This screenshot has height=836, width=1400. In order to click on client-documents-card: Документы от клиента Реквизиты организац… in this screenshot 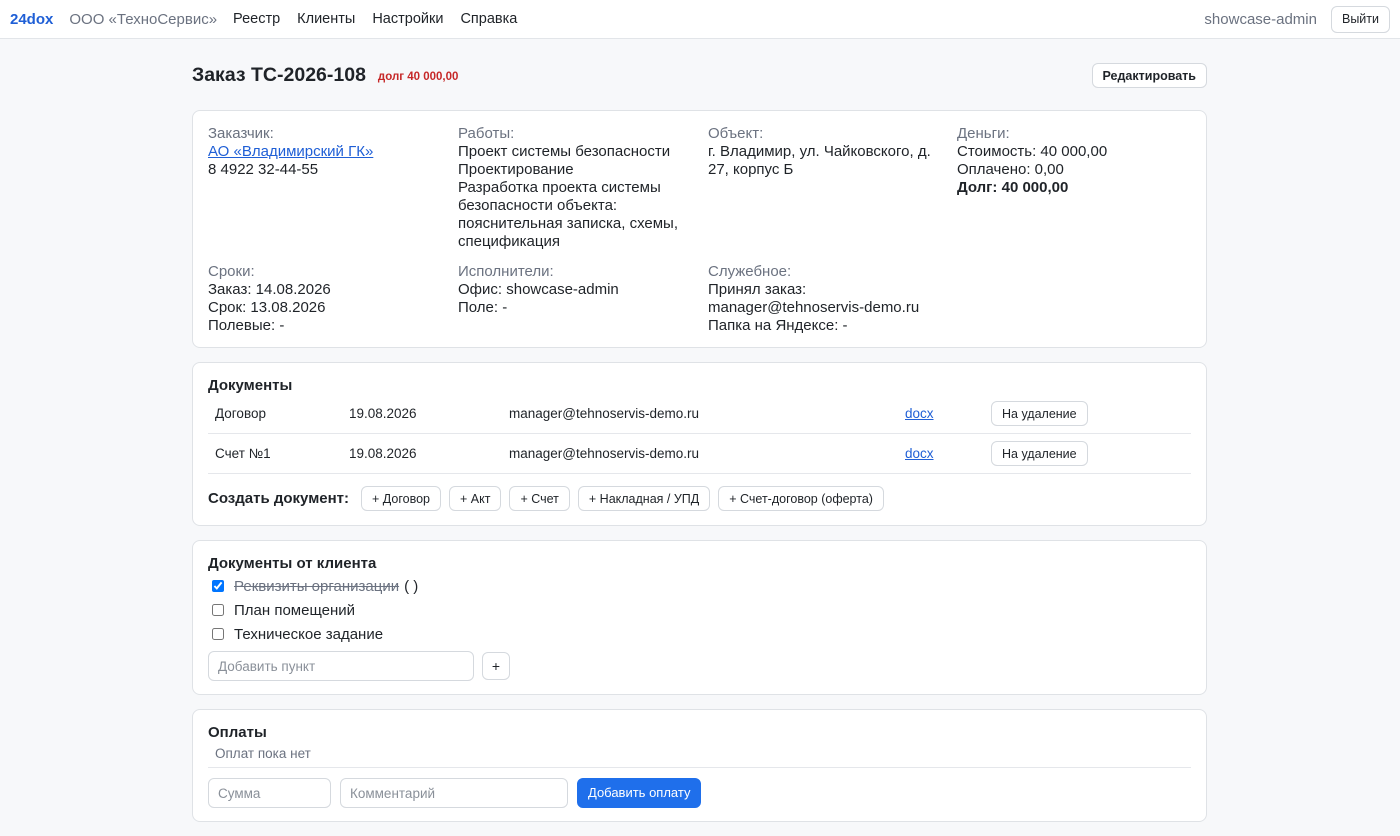, I will do `click(699, 617)`.